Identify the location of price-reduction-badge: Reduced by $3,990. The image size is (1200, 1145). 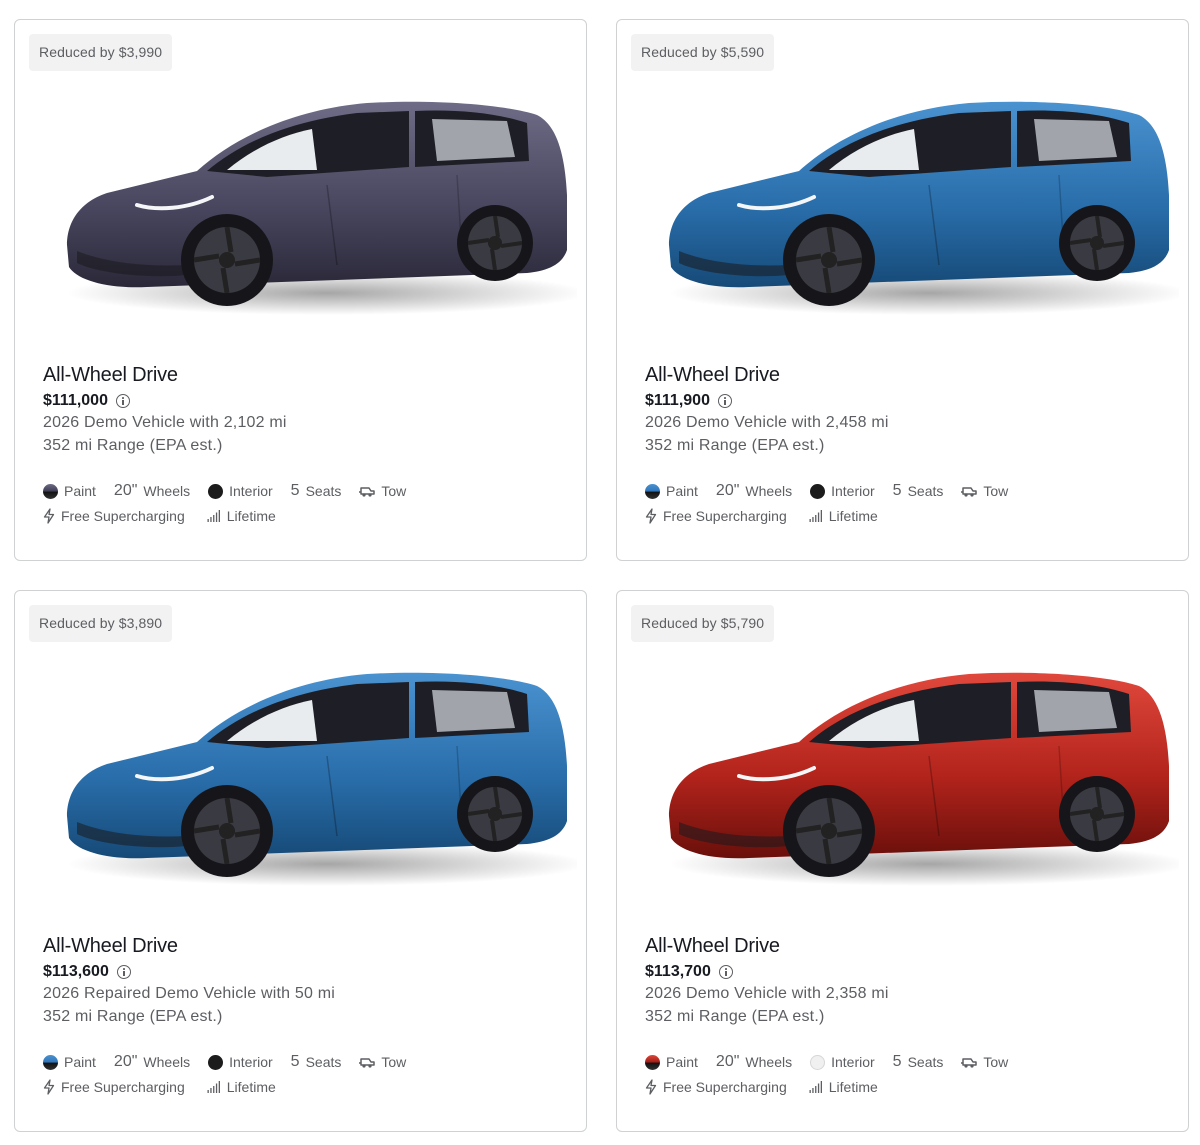
(101, 52).